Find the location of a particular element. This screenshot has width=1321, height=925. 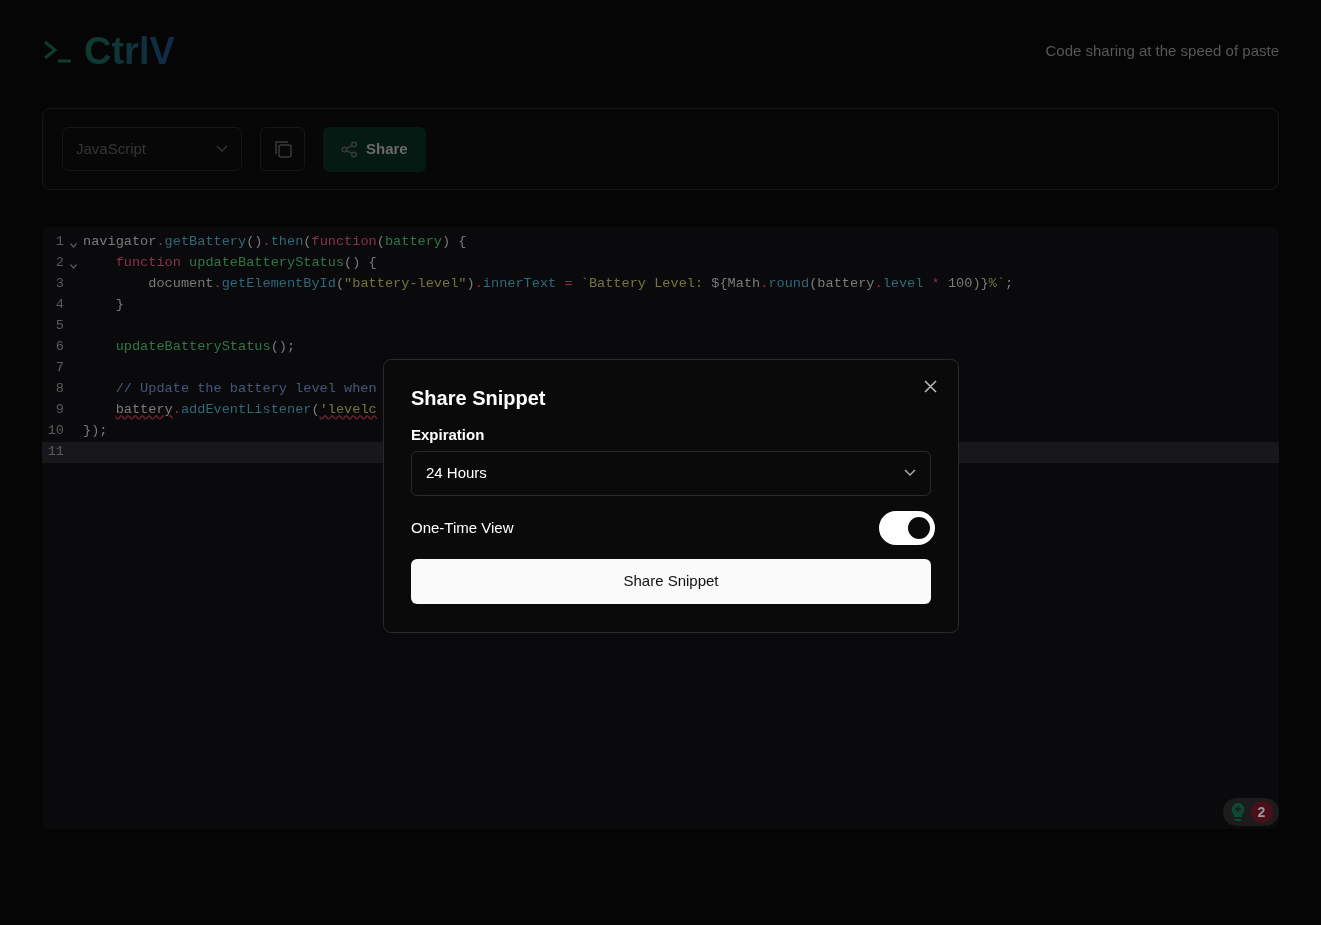

code-line: }); is located at coordinates (95, 431).